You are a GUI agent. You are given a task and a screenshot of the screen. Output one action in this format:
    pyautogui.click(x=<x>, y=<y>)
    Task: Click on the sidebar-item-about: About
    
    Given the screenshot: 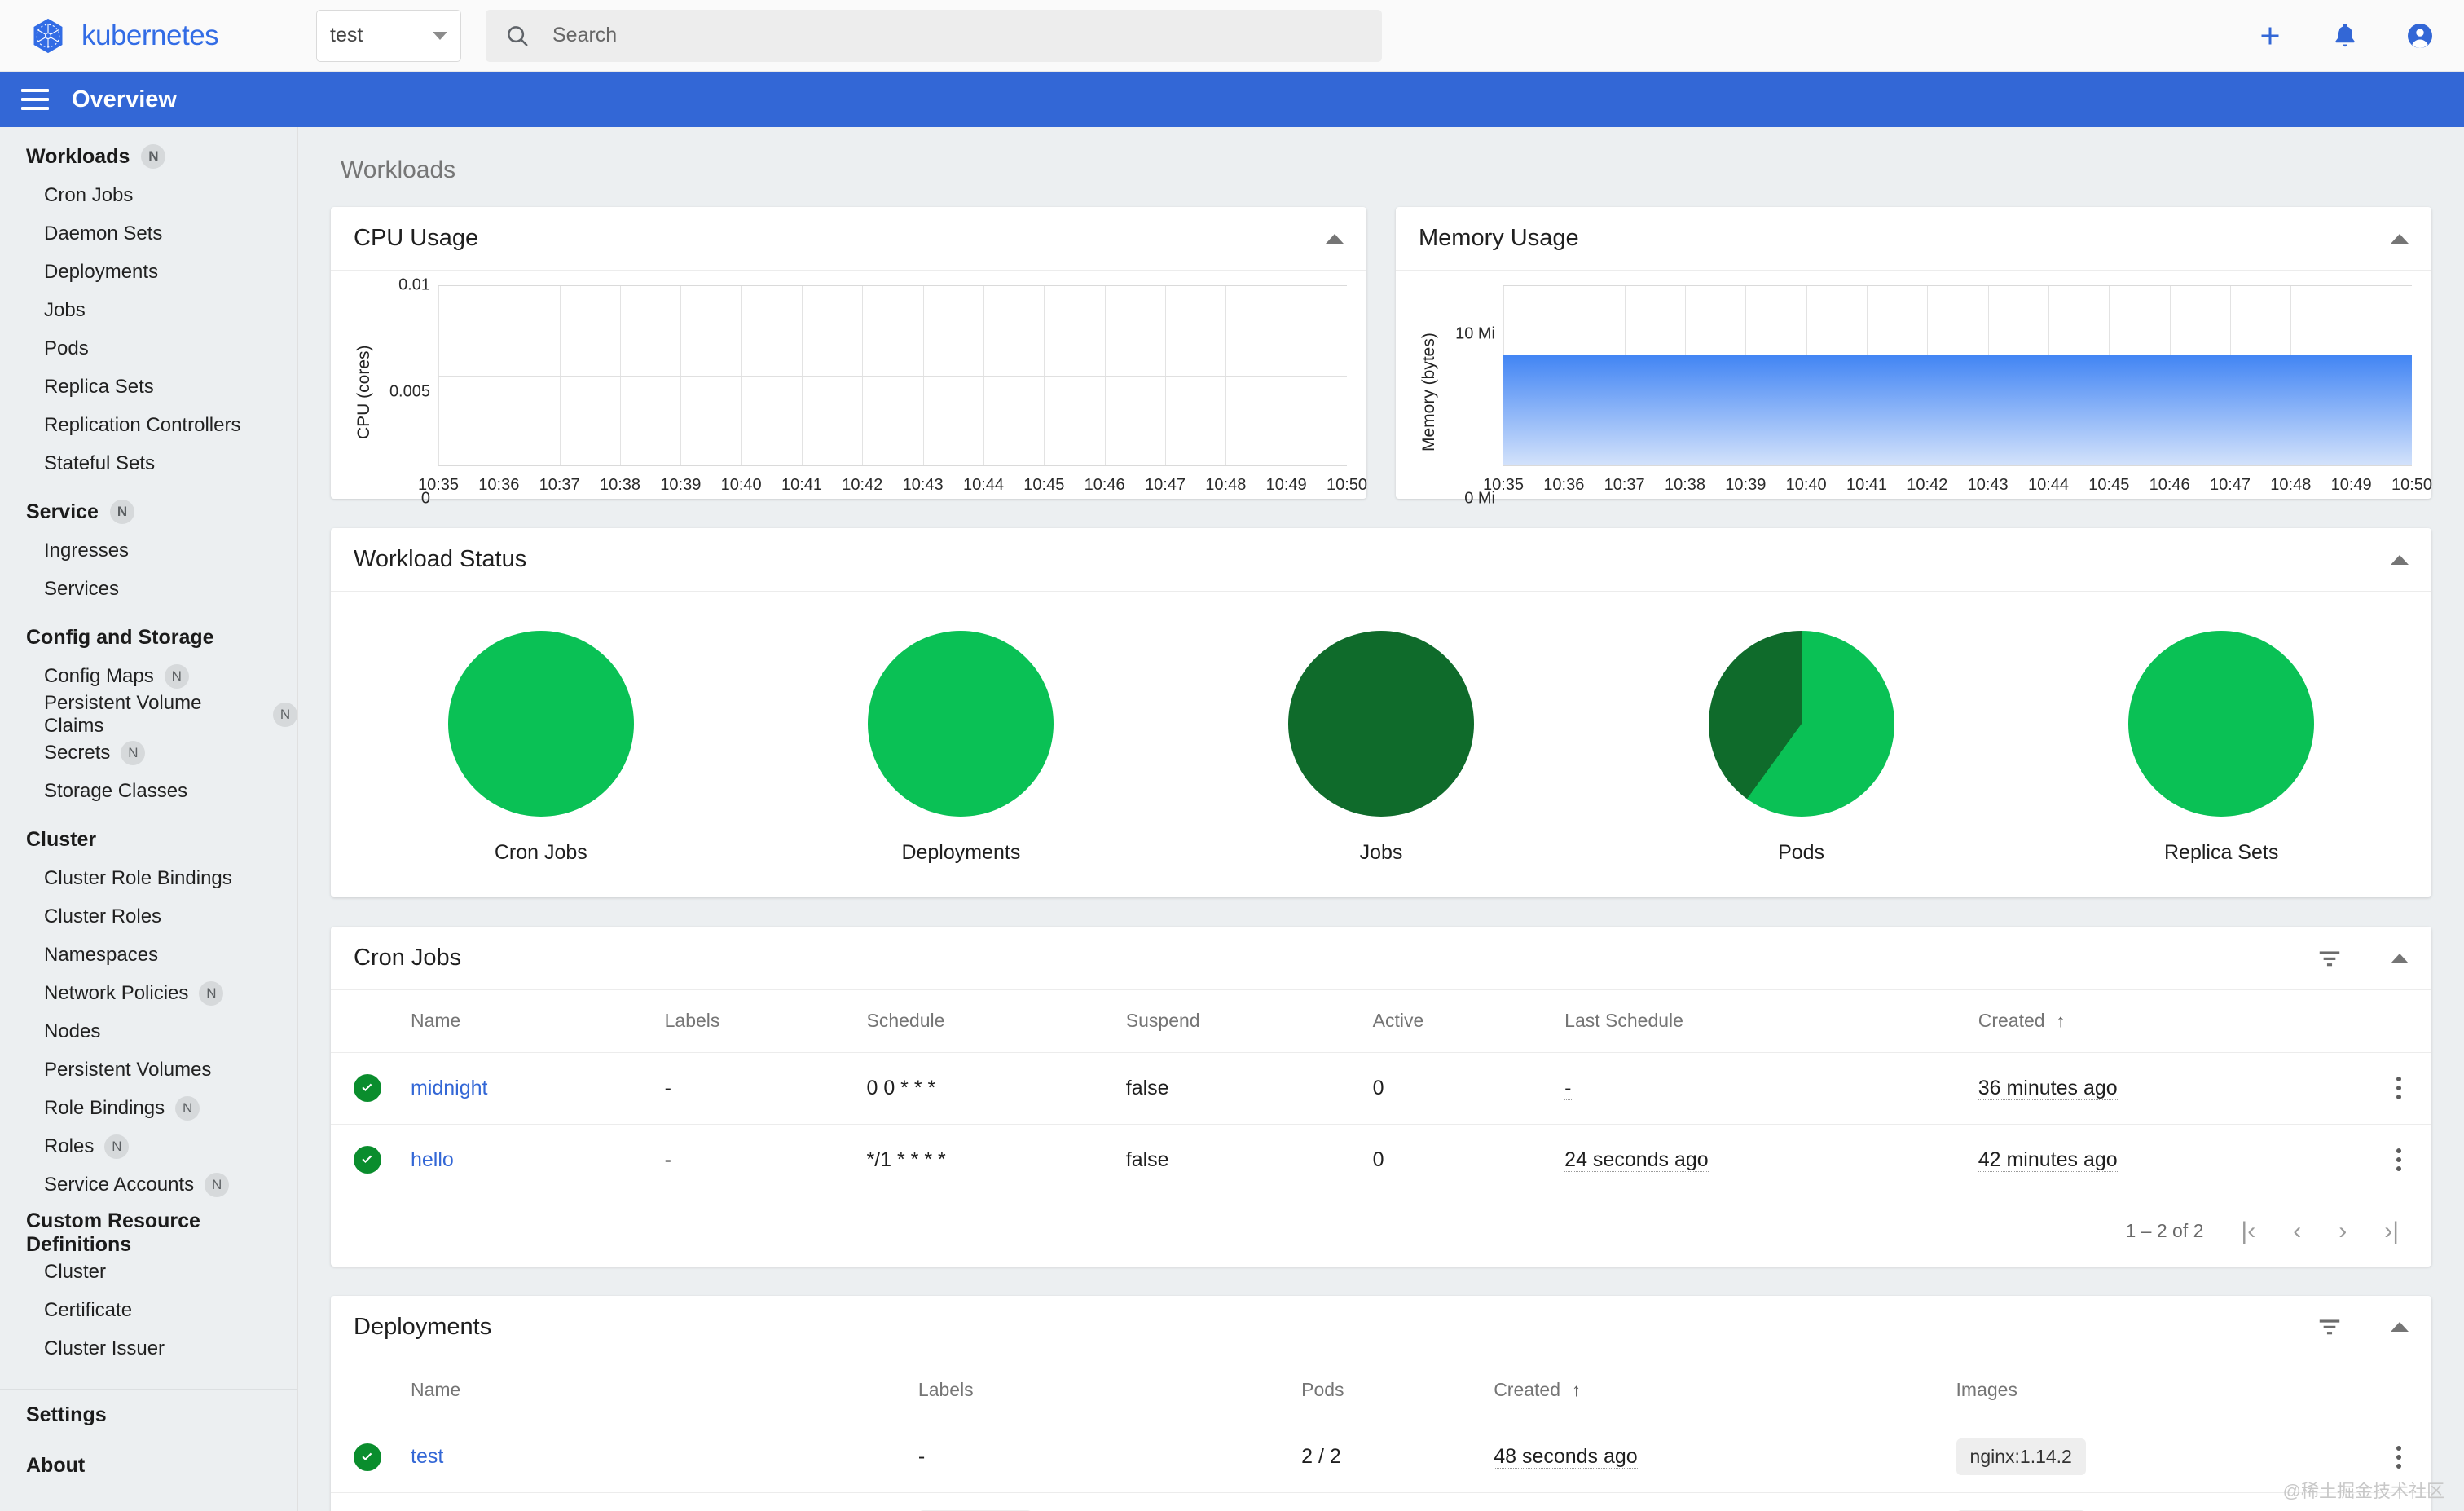 What is the action you would take?
    pyautogui.click(x=148, y=1465)
    